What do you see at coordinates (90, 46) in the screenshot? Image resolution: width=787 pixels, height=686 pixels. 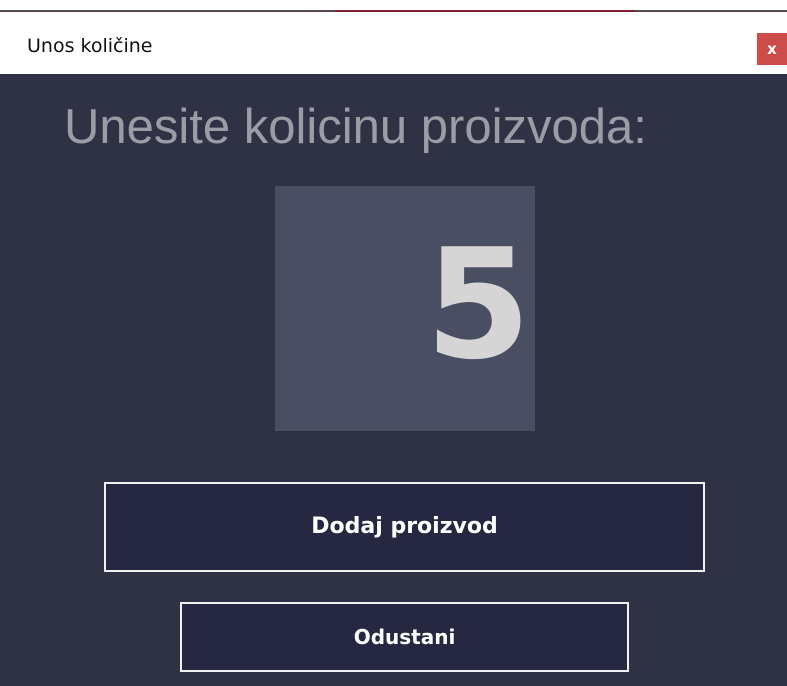 I see `window-title: Unos količine` at bounding box center [90, 46].